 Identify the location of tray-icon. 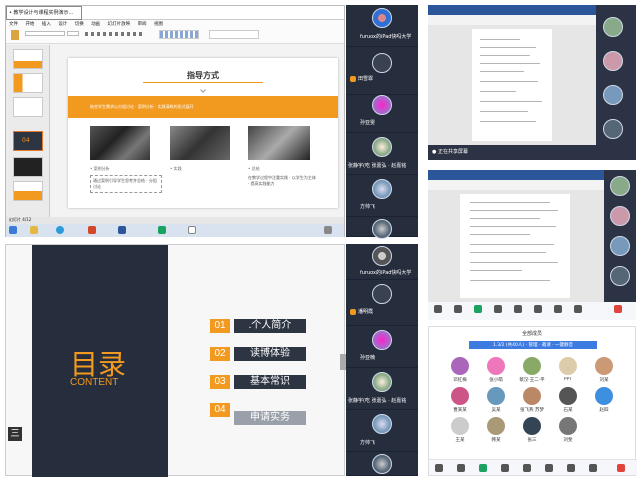
(328, 230).